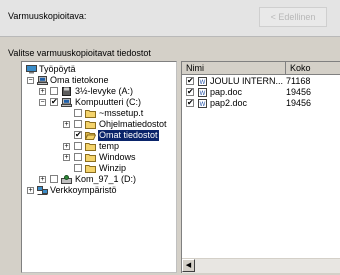 This screenshot has height=275, width=340. Describe the element at coordinates (97, 146) in the screenshot. I see `tree-item-folder: + temp` at that location.